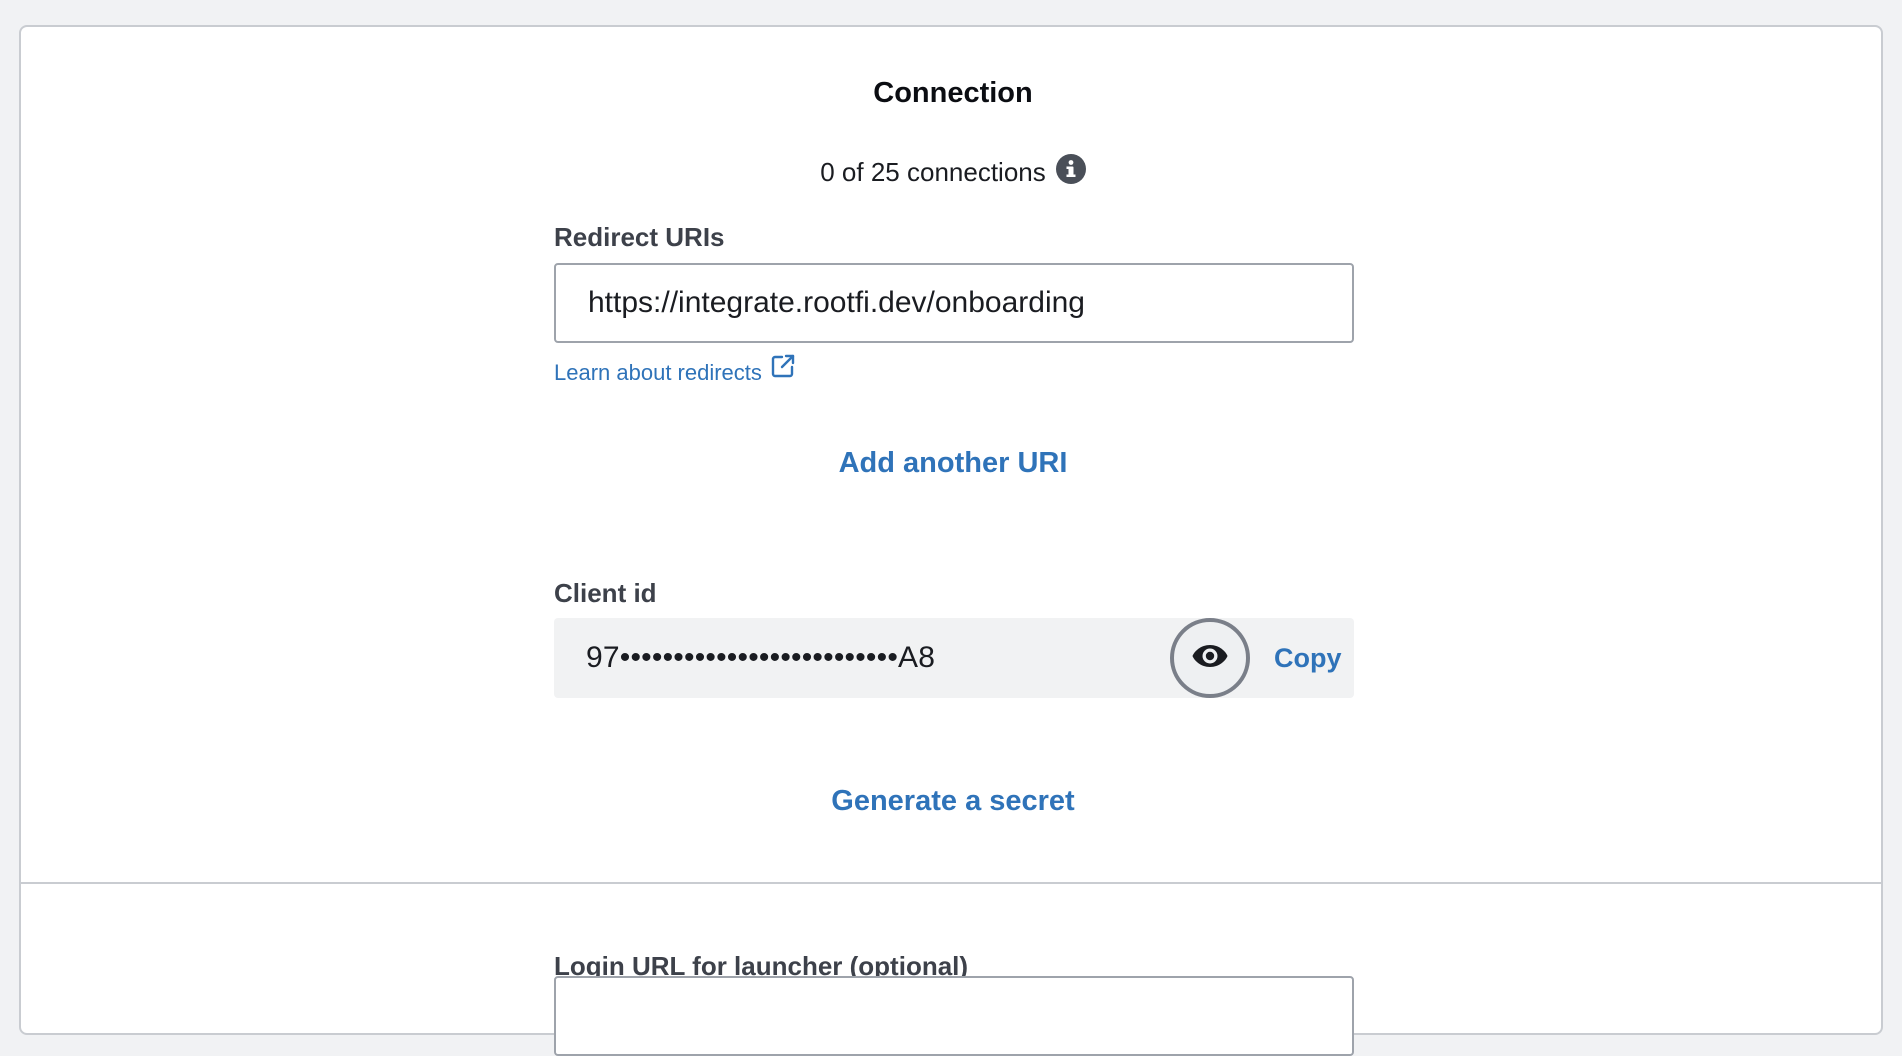 This screenshot has width=1902, height=1056. What do you see at coordinates (658, 372) in the screenshot?
I see `learn-redirects-text: Learn about redirects` at bounding box center [658, 372].